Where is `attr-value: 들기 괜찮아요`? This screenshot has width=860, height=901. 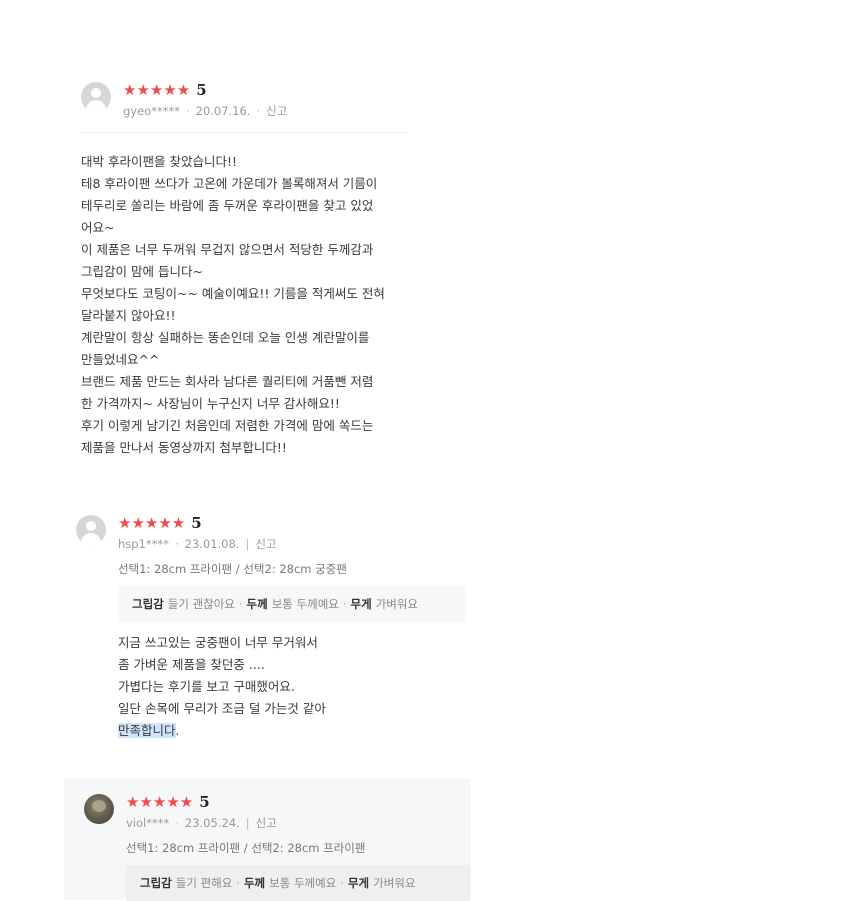 attr-value: 들기 괜찮아요 is located at coordinates (201, 604).